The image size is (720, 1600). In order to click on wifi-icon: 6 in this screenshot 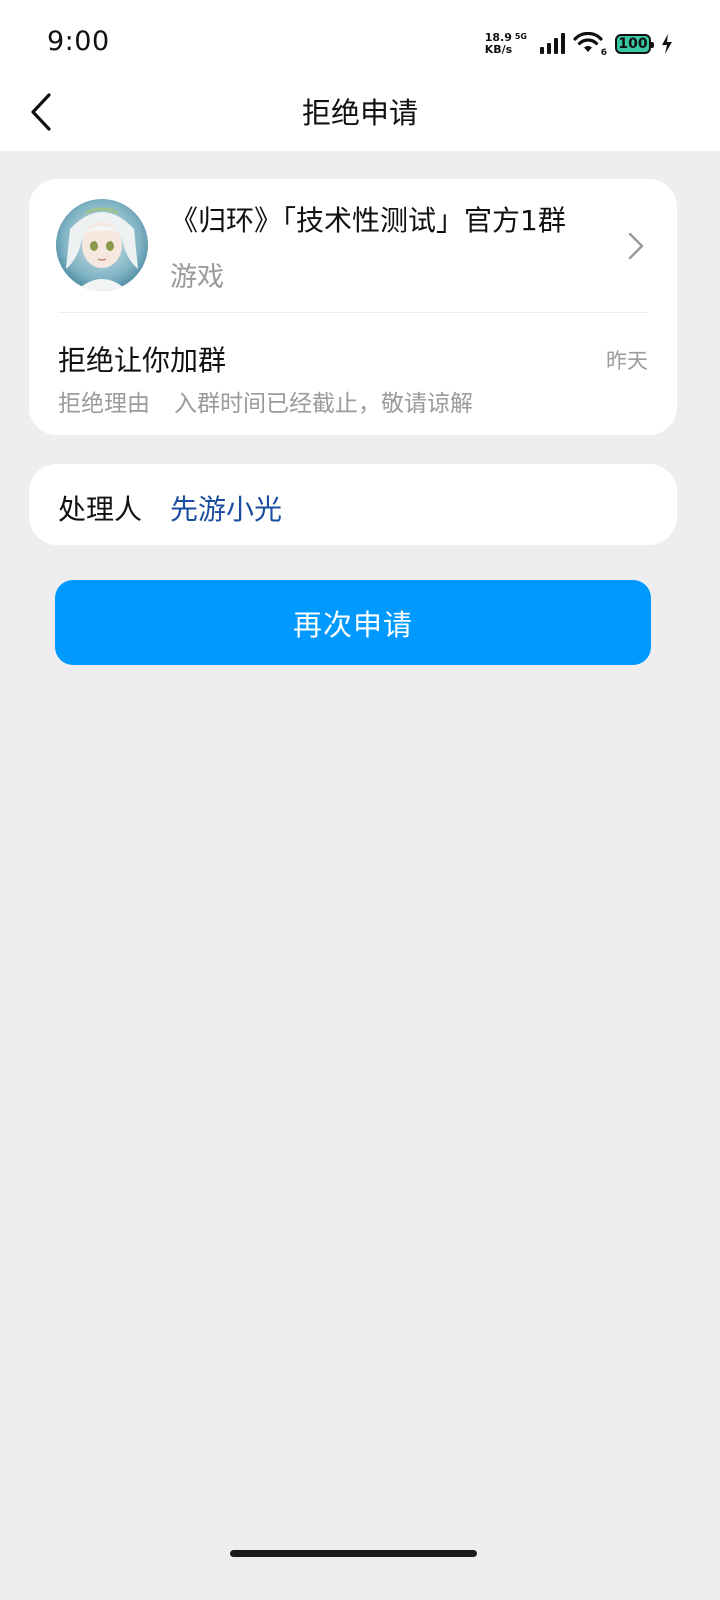, I will do `click(590, 44)`.